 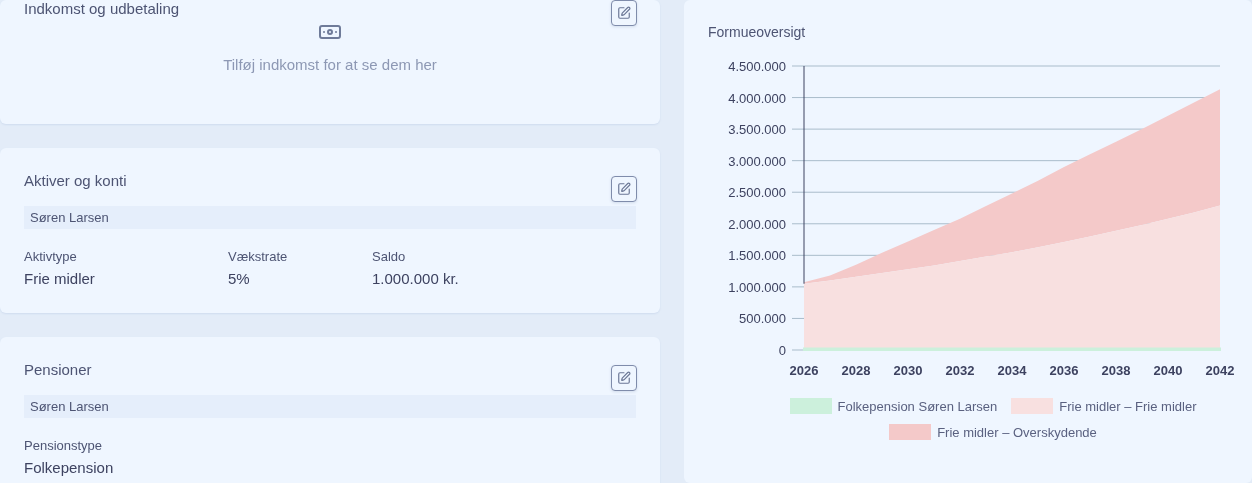 I want to click on y-tick-label: 3.000.000, so click(x=757, y=161).